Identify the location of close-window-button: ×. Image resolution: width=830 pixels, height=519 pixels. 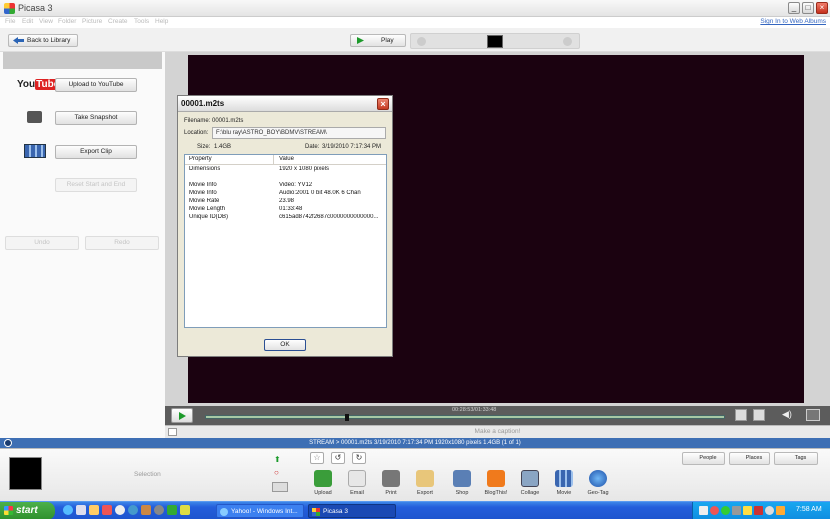
(822, 8).